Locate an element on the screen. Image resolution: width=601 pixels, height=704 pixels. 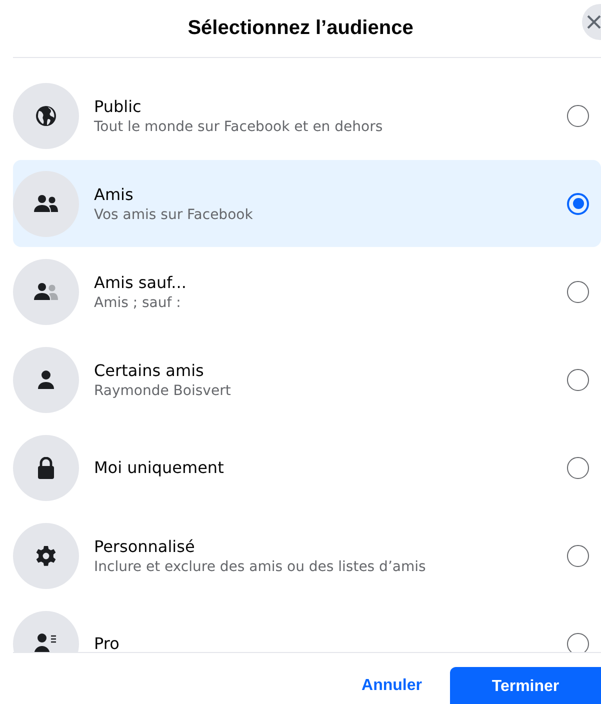
audience-option: Amis Vos amis sur Facebook is located at coordinates (307, 203).